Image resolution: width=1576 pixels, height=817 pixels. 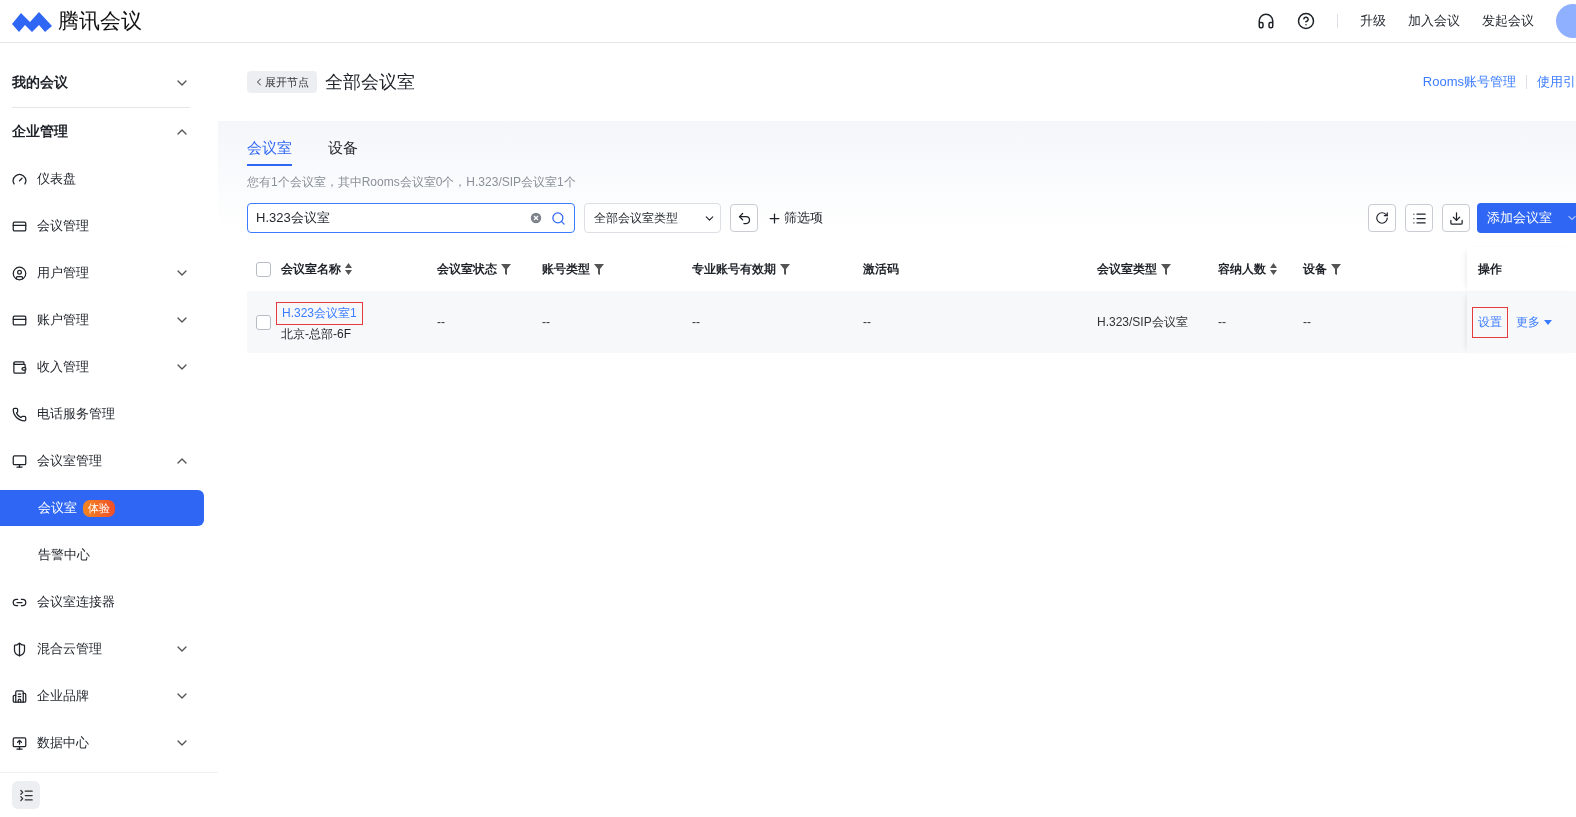 What do you see at coordinates (1526, 218) in the screenshot?
I see `add-room-button: 添加会议室` at bounding box center [1526, 218].